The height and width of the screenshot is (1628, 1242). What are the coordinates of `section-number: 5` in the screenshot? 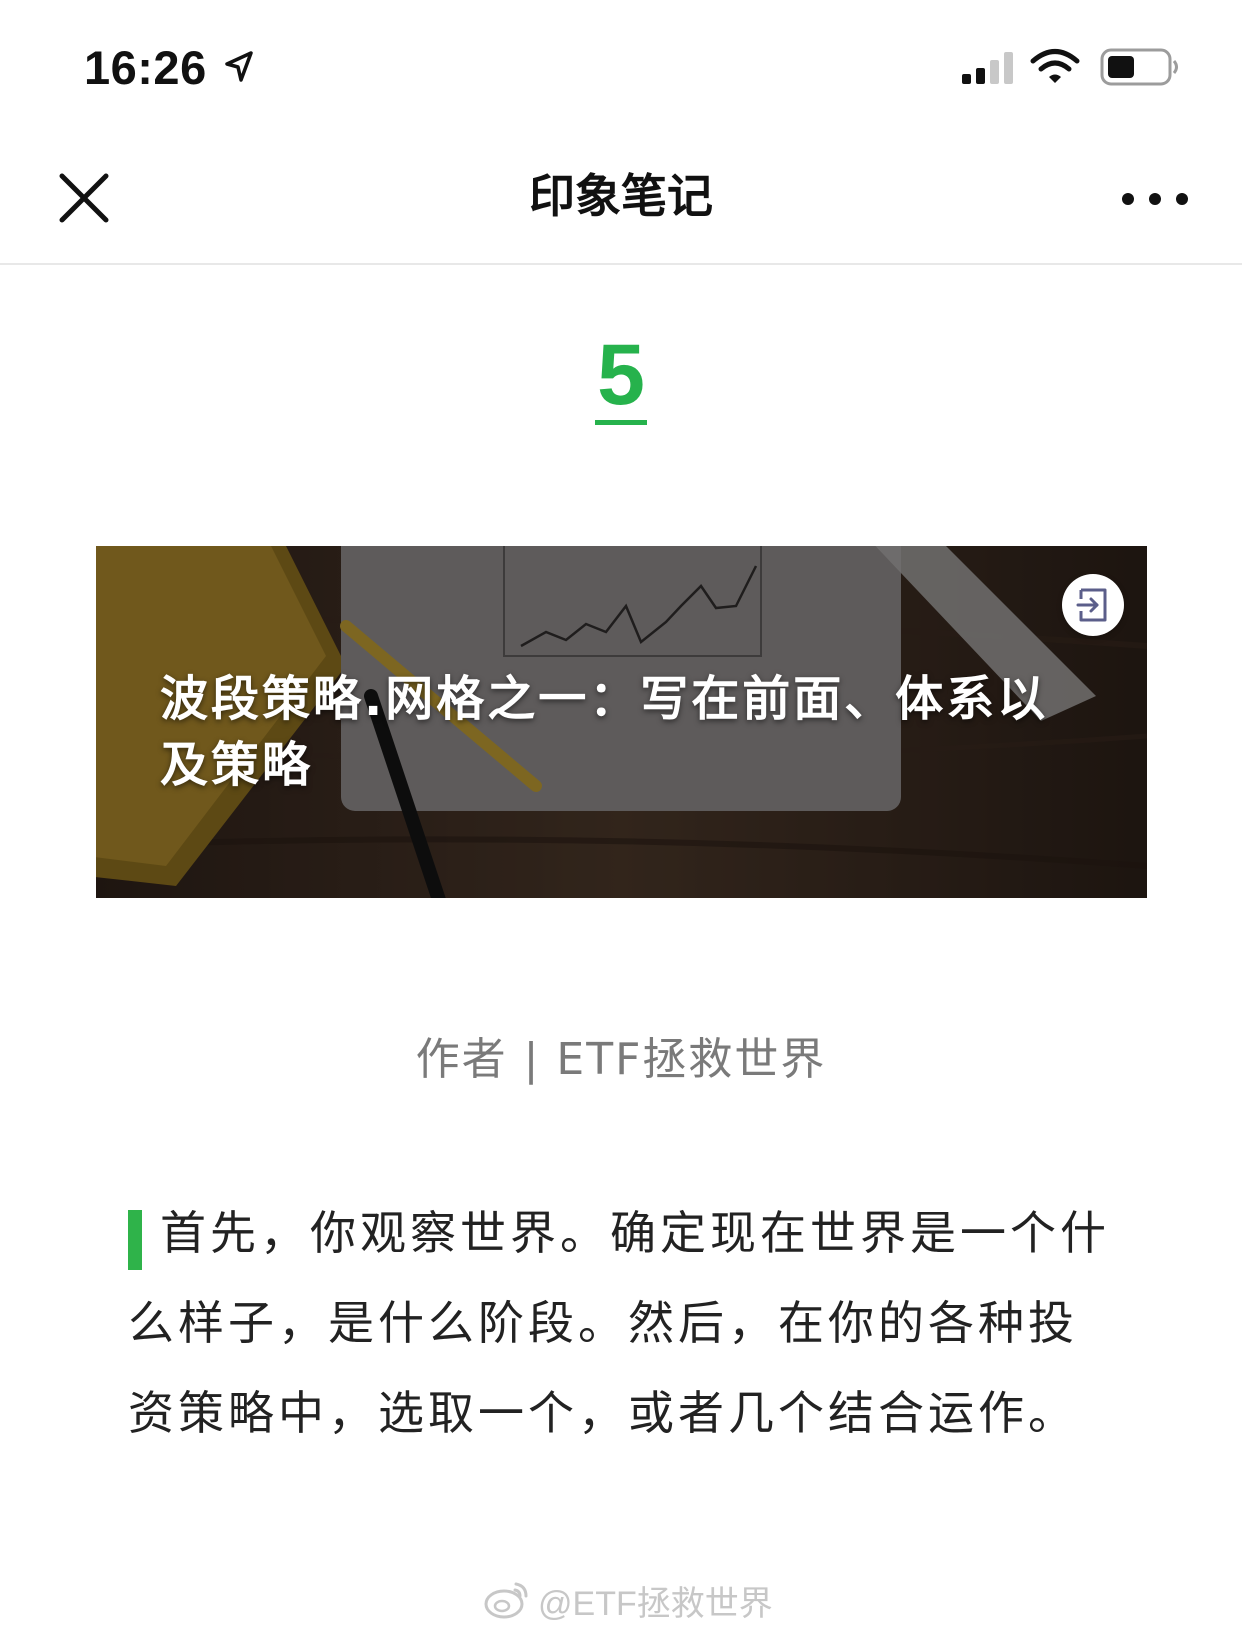 It's located at (621, 377).